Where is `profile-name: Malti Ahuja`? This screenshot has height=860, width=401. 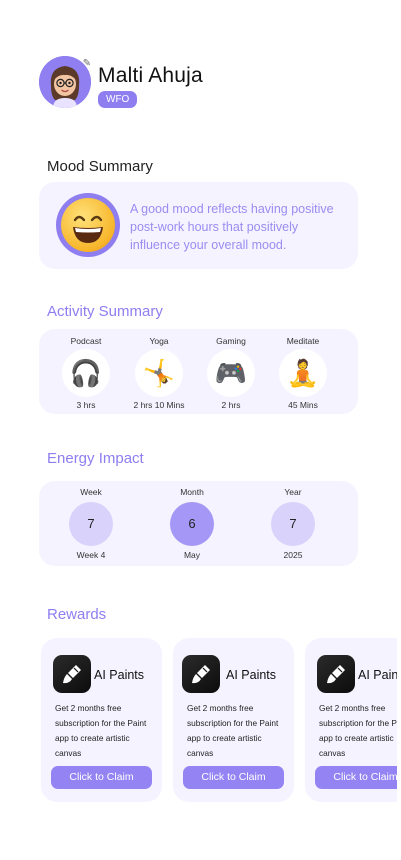 profile-name: Malti Ahuja is located at coordinates (150, 75).